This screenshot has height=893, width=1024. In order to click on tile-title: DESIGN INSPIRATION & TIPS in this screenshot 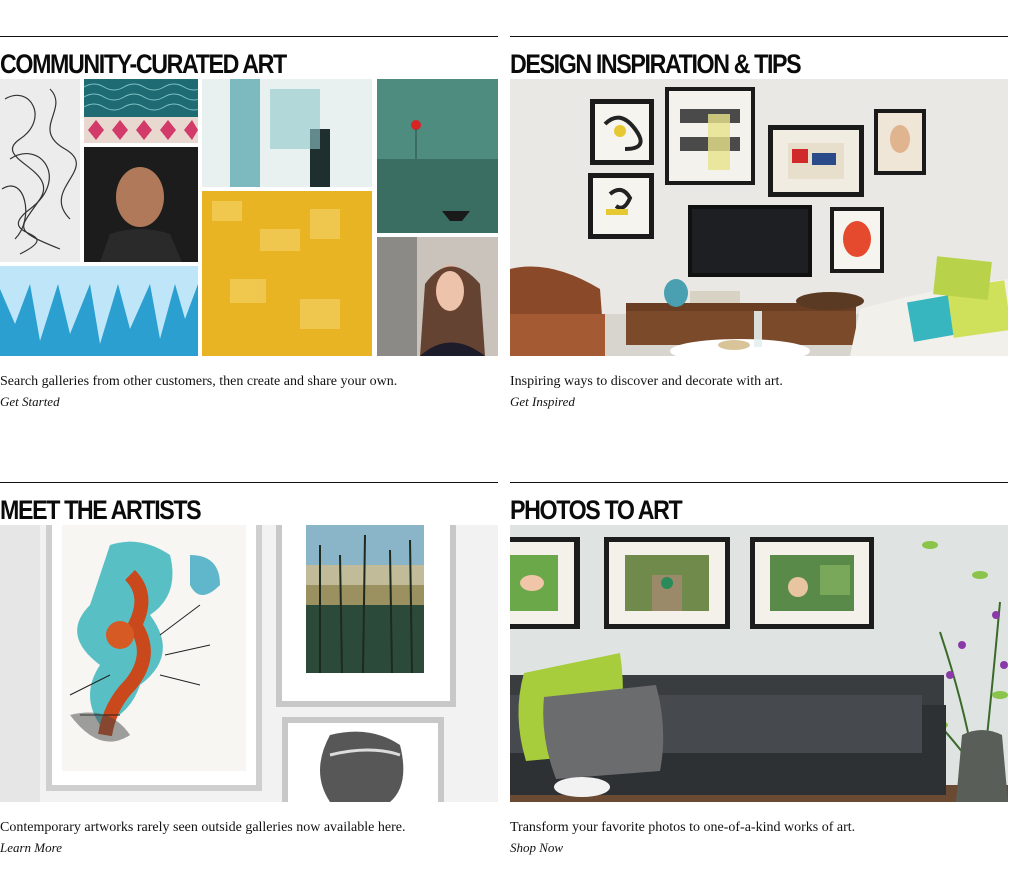, I will do `click(724, 58)`.